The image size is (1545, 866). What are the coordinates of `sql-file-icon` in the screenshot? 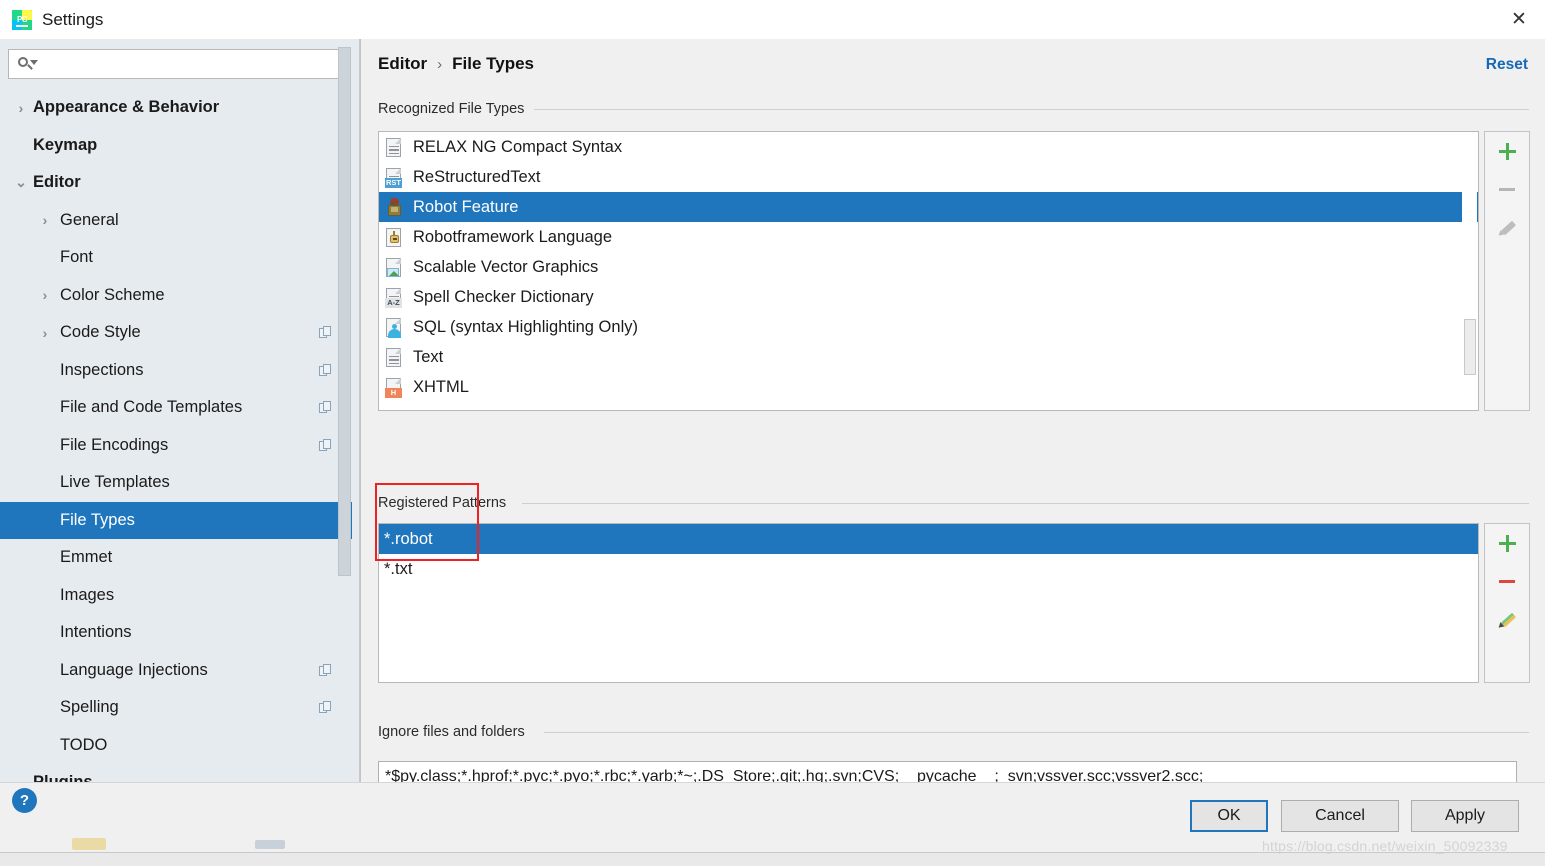 It's located at (394, 327).